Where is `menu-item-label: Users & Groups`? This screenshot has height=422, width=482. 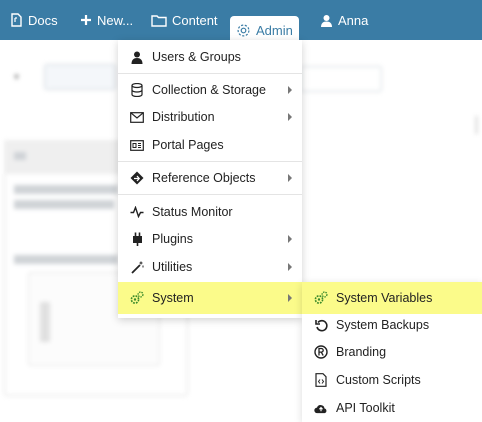
menu-item-label: Users & Groups is located at coordinates (196, 57).